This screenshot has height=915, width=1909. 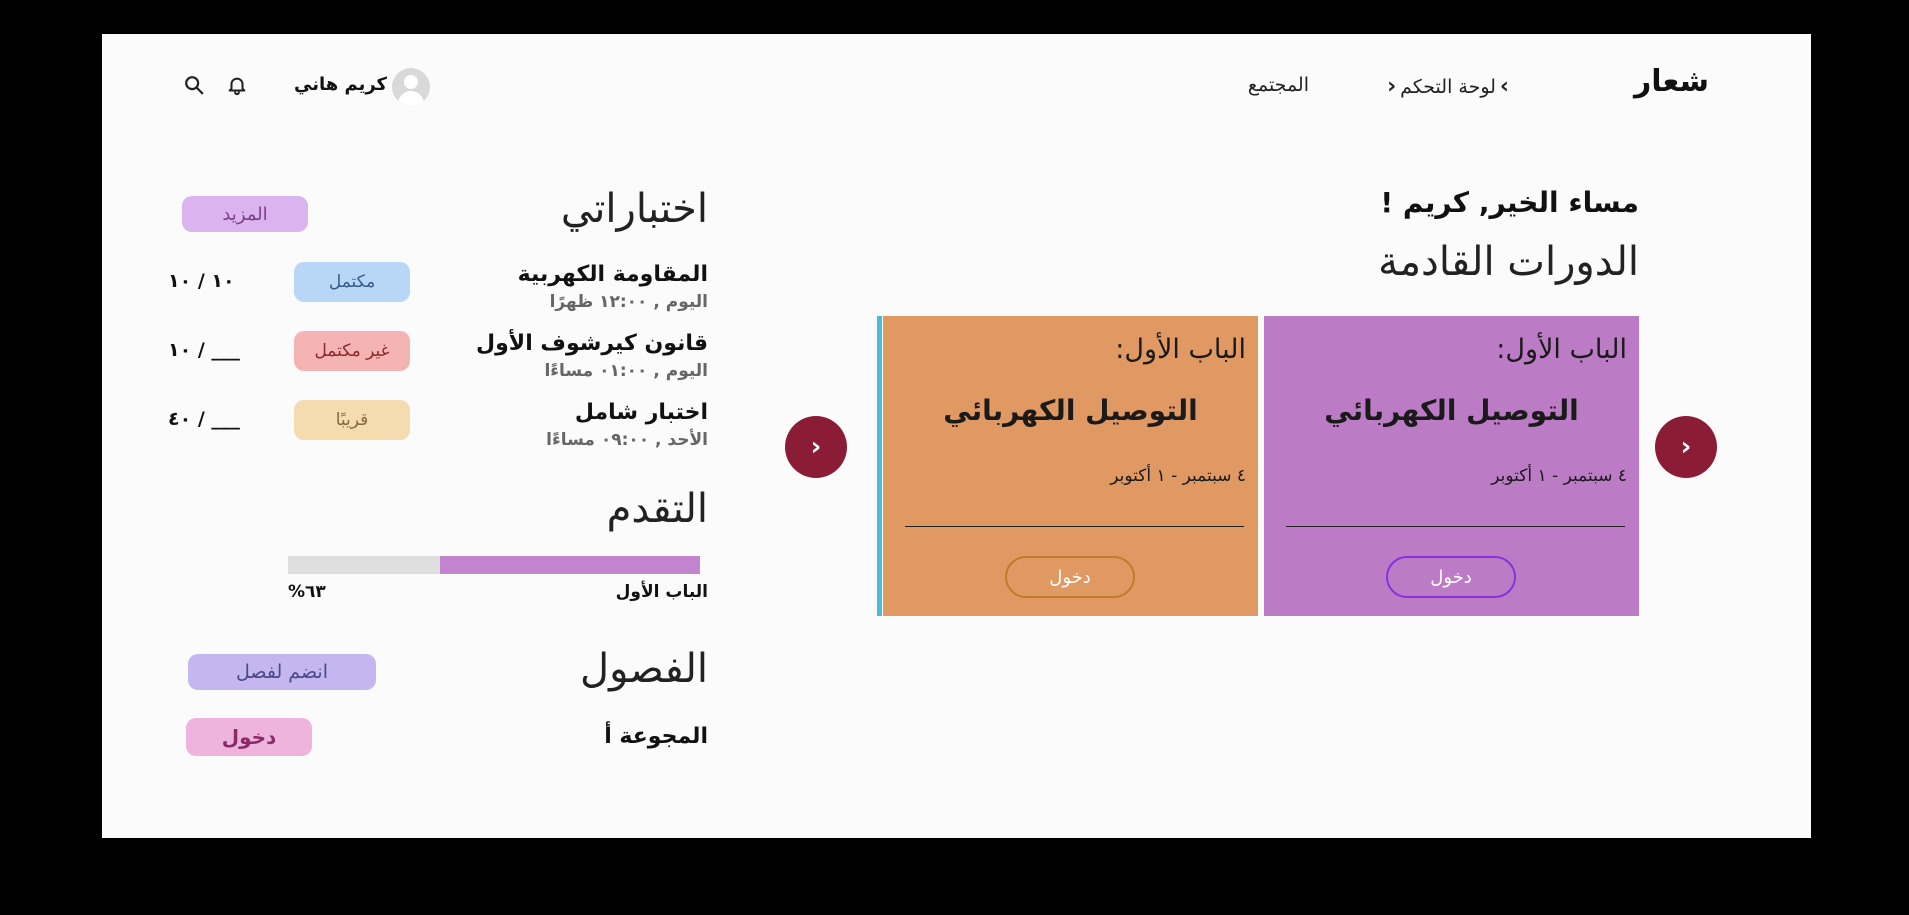 I want to click on test-time: اليوم , ١٢:٠٠ ظهرًا, so click(x=628, y=302).